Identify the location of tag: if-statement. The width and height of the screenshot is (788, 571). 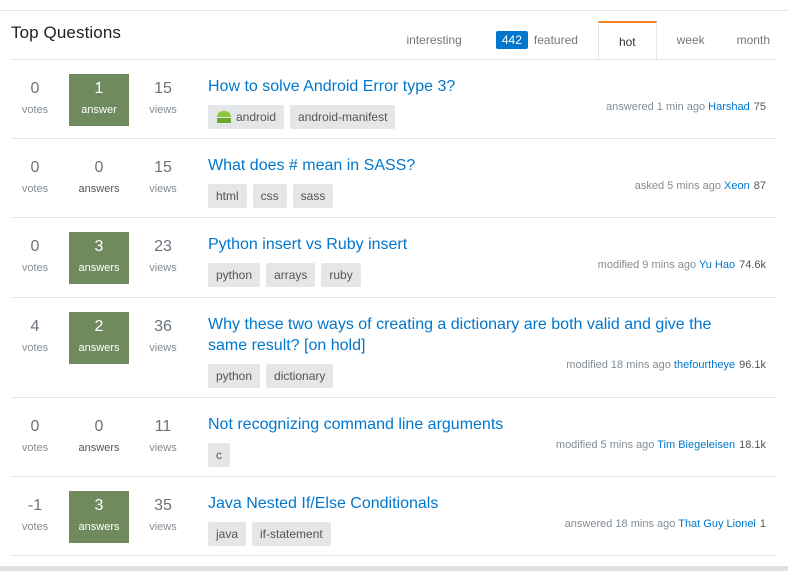
(291, 534).